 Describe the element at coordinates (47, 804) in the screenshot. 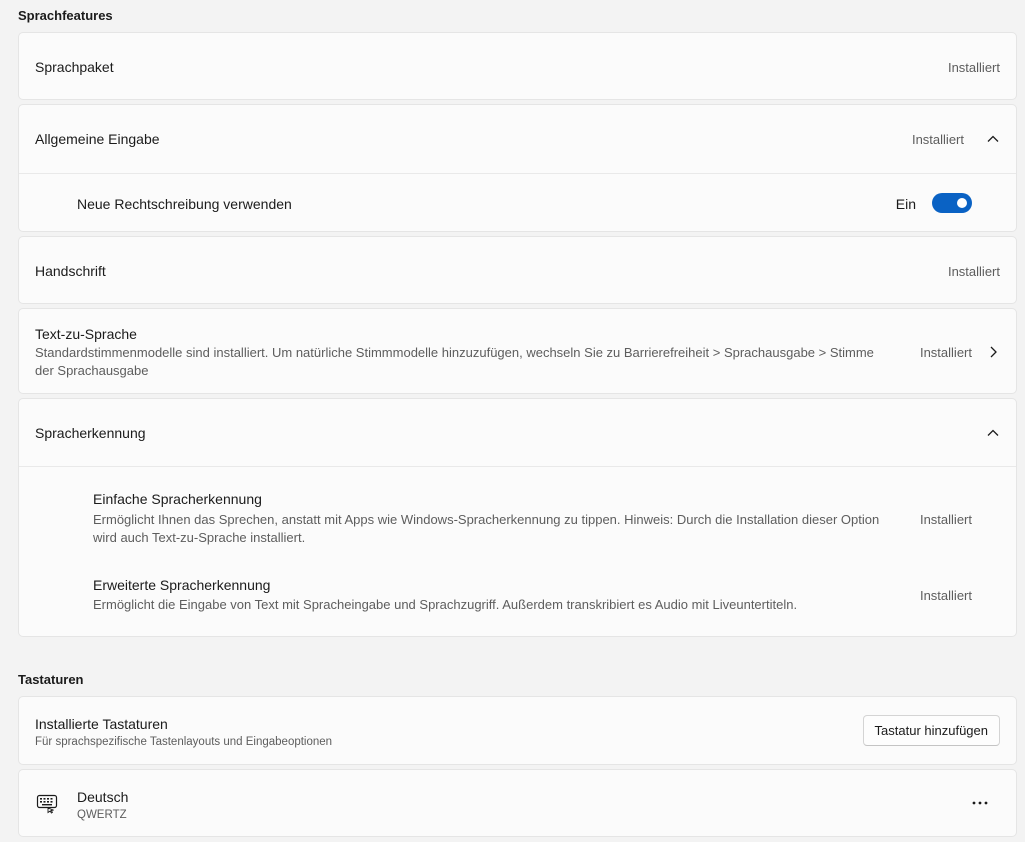

I see `keyboard-icon` at that location.